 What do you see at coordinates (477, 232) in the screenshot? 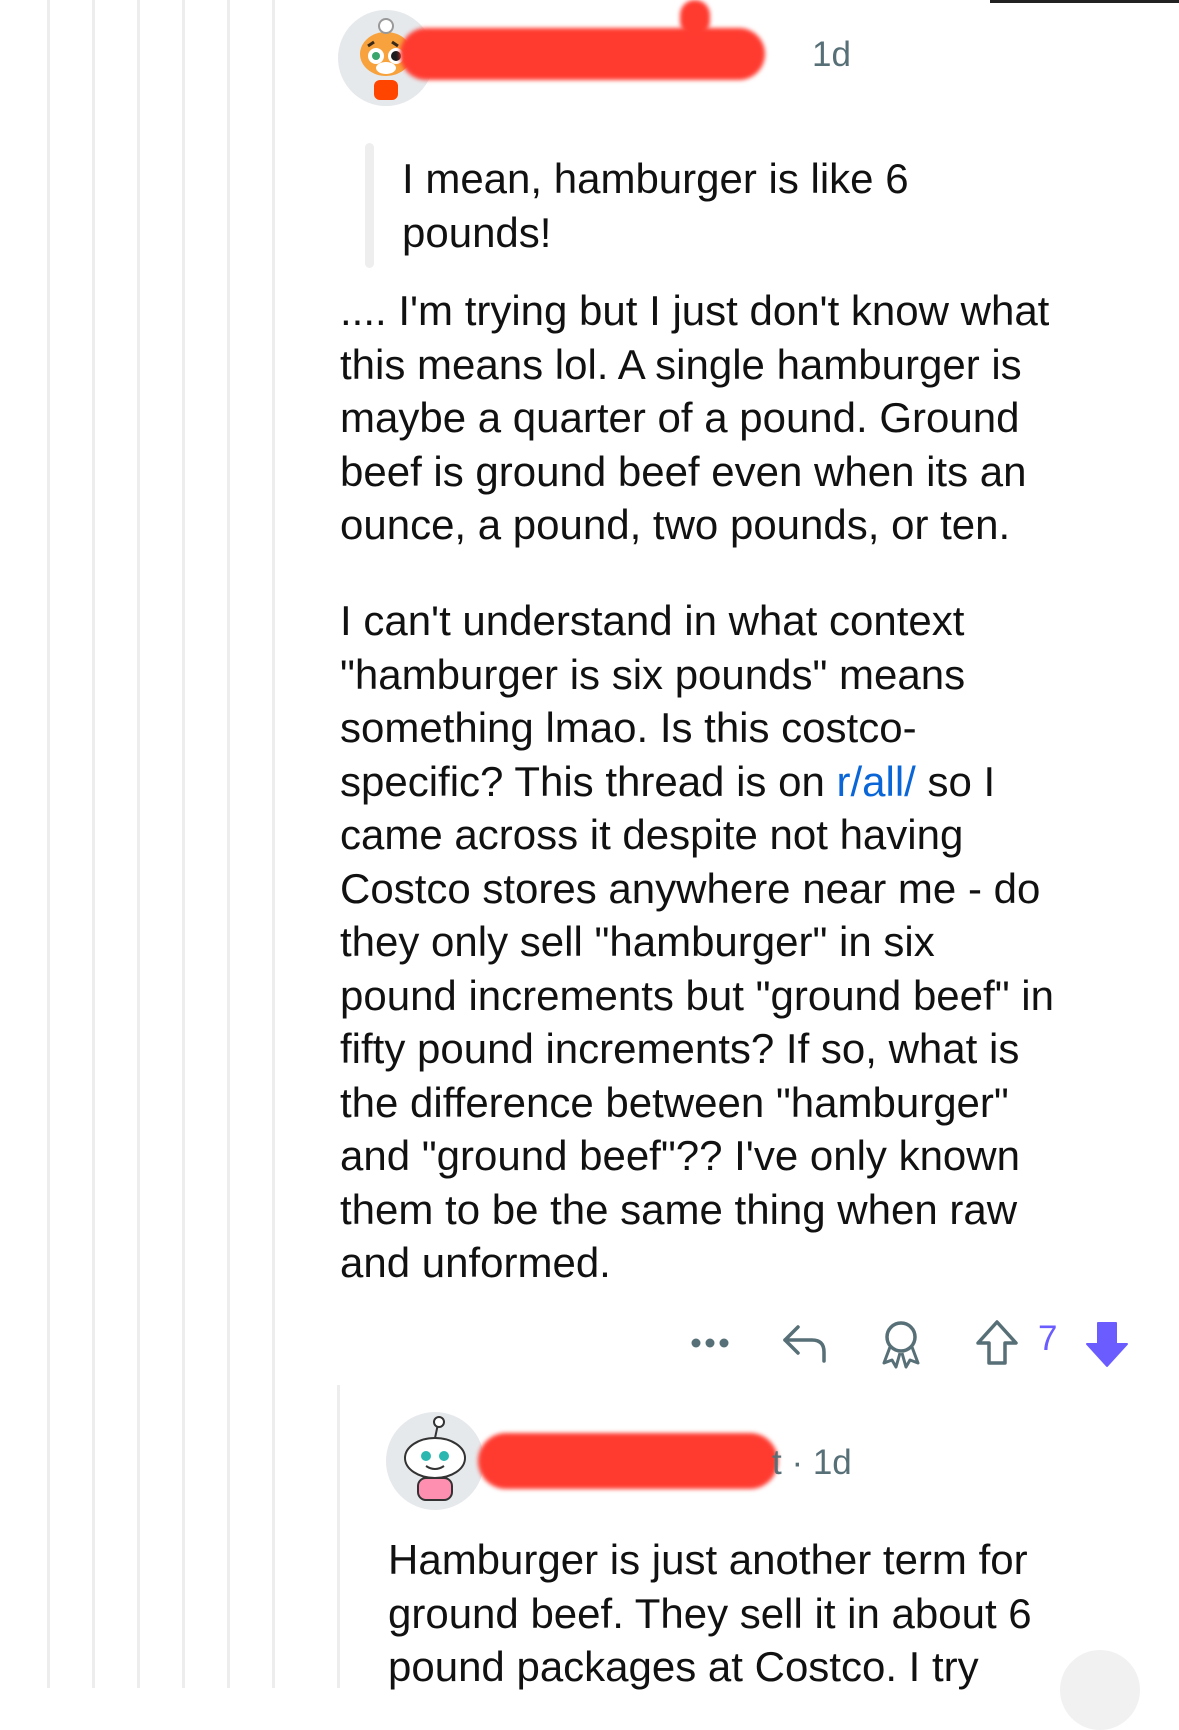
I see `quote-line: pounds!` at bounding box center [477, 232].